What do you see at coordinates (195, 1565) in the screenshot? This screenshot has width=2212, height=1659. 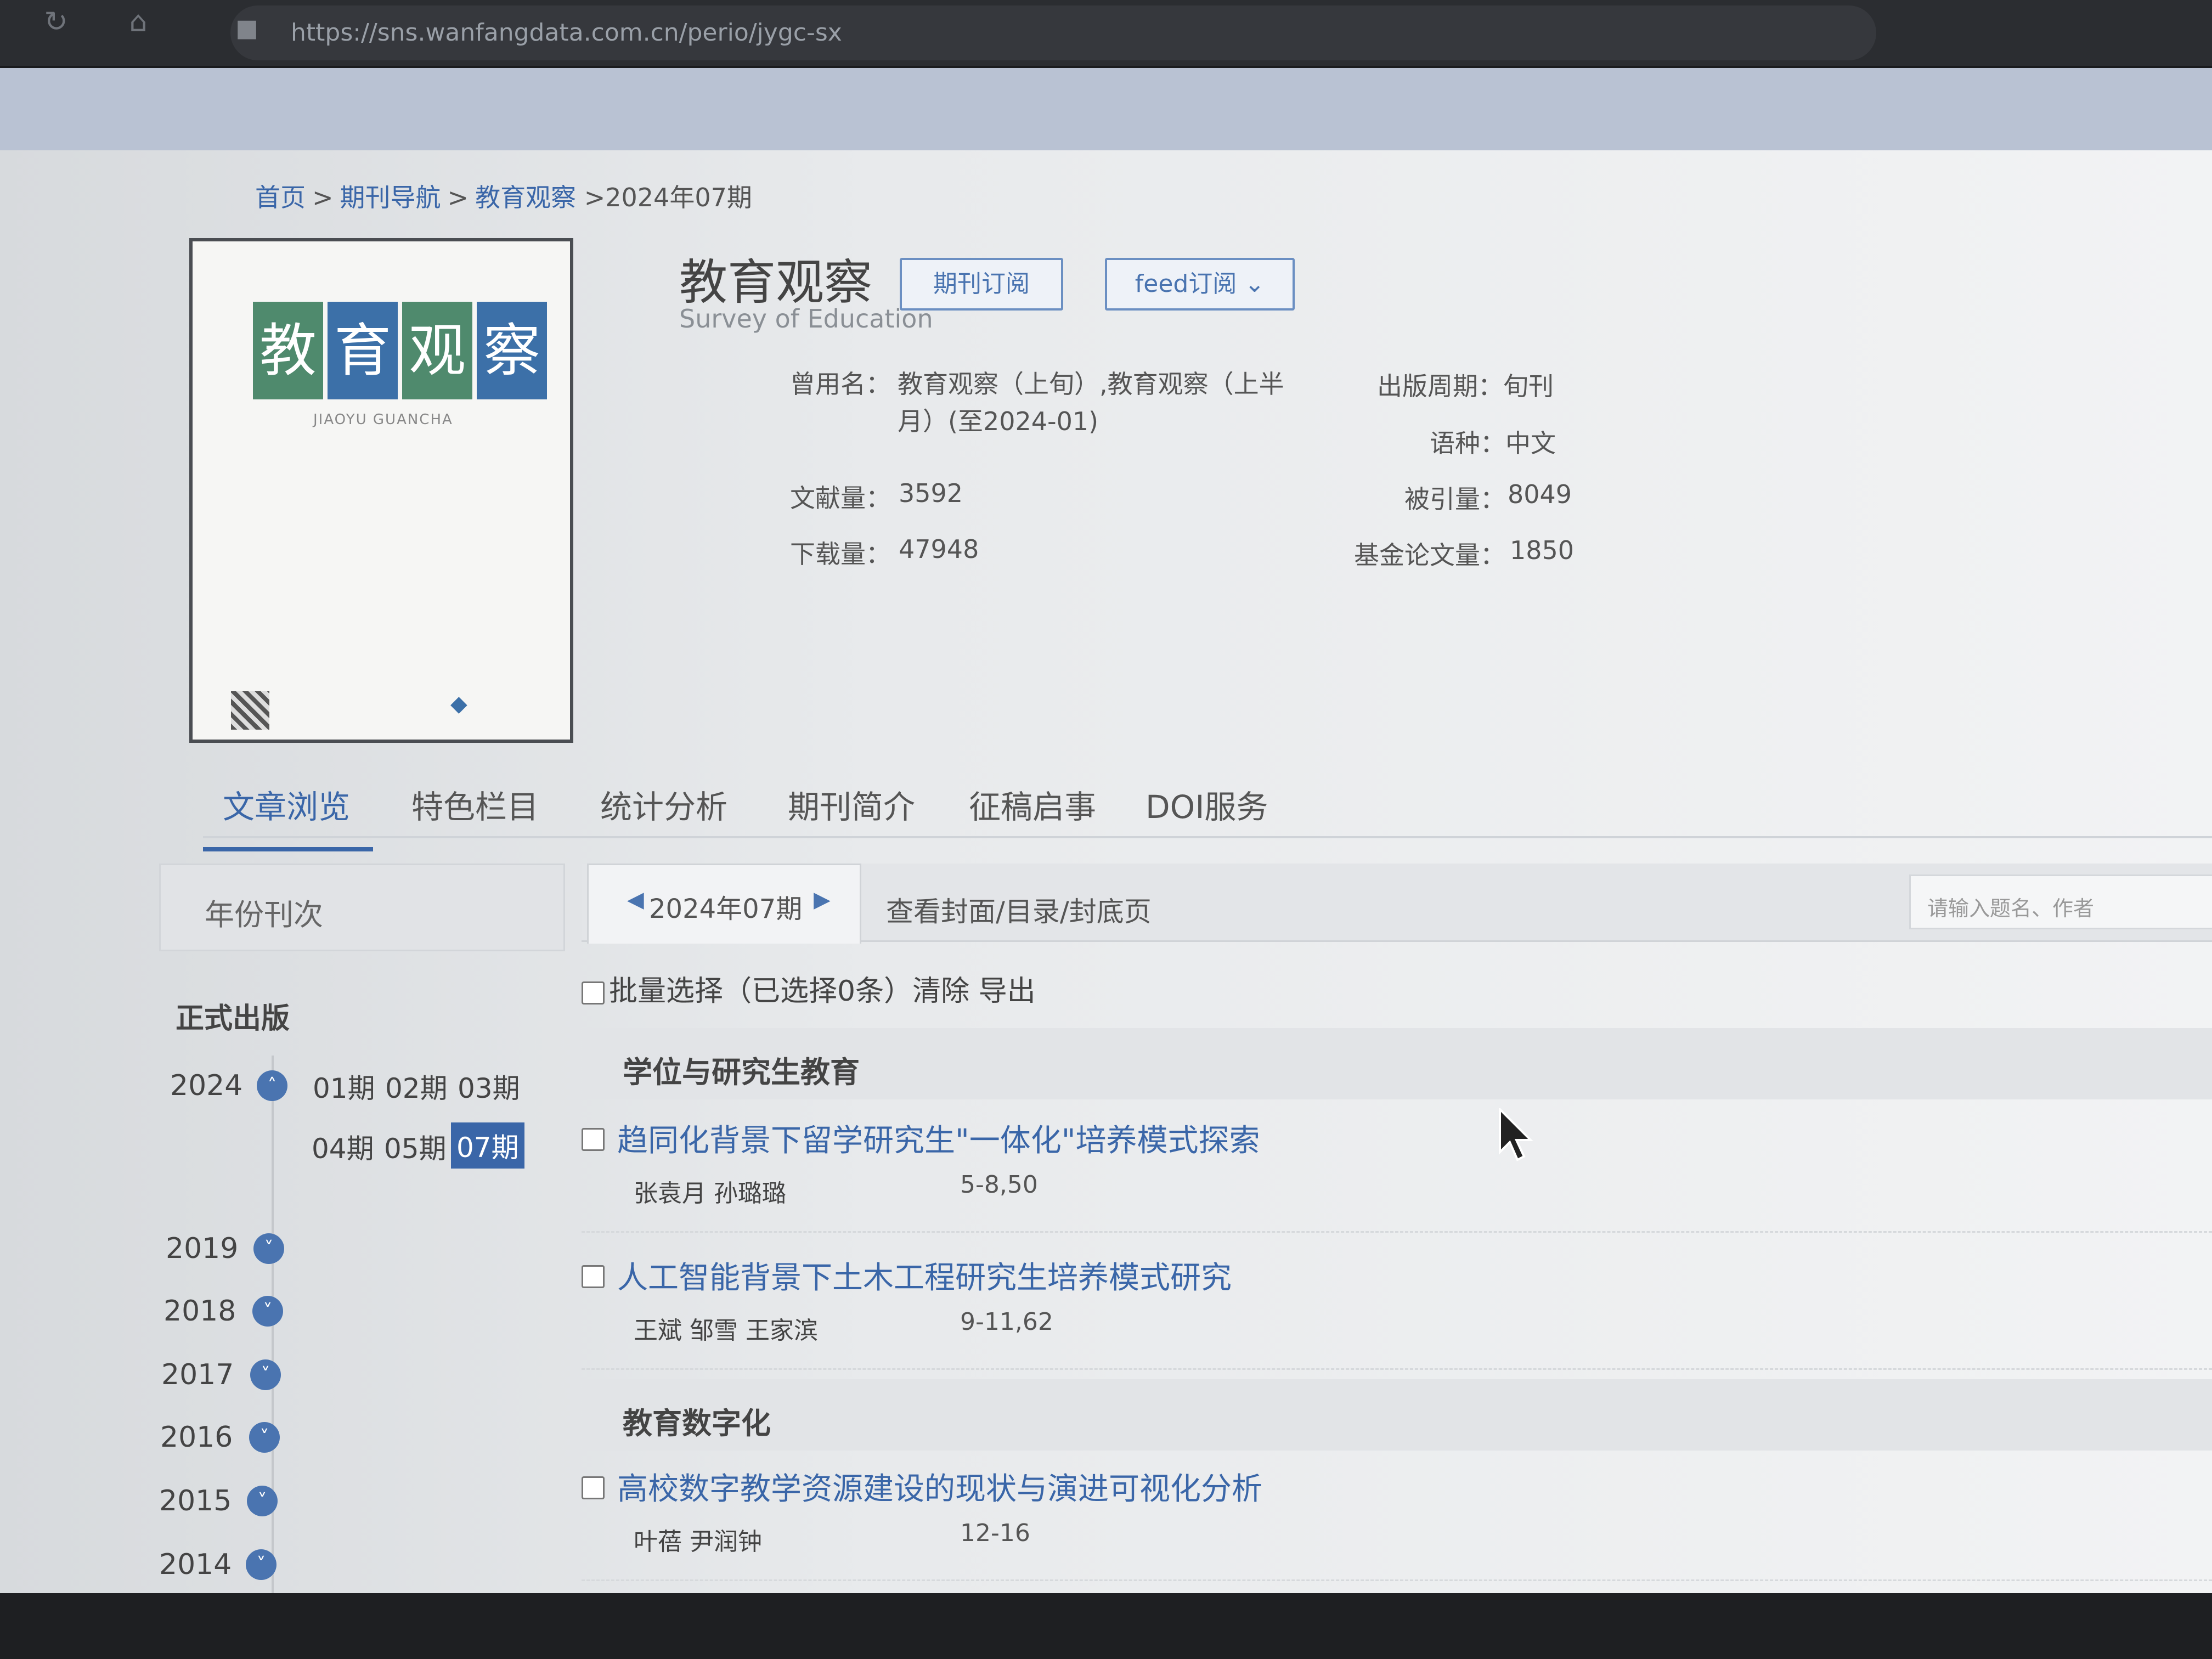 I see `year-2014: 2014` at bounding box center [195, 1565].